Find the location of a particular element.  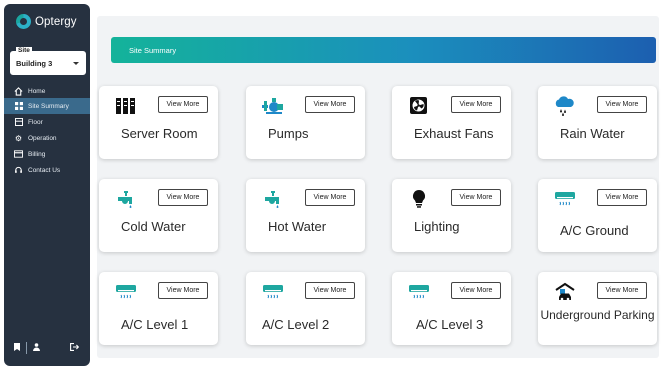

sidebar-footer is located at coordinates (47, 348).